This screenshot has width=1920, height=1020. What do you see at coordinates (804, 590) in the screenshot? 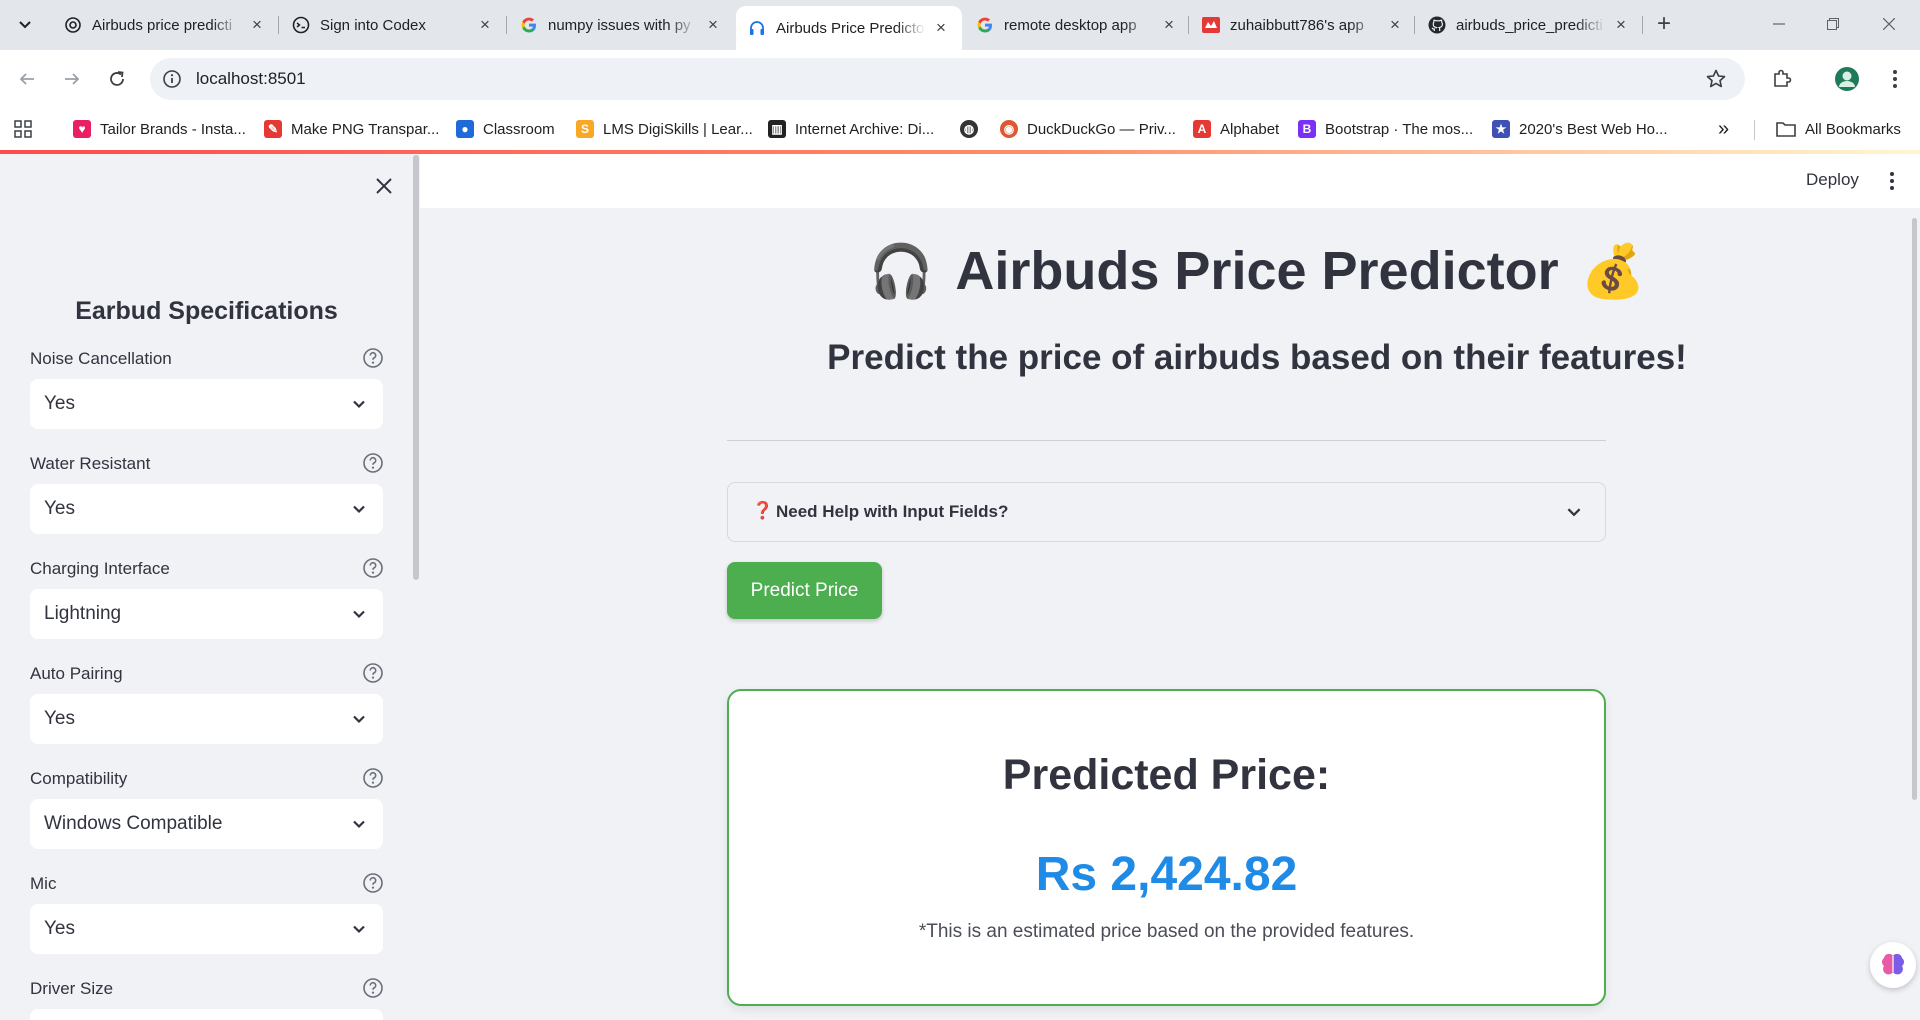
I see `predict-price-button: Predict Price` at bounding box center [804, 590].